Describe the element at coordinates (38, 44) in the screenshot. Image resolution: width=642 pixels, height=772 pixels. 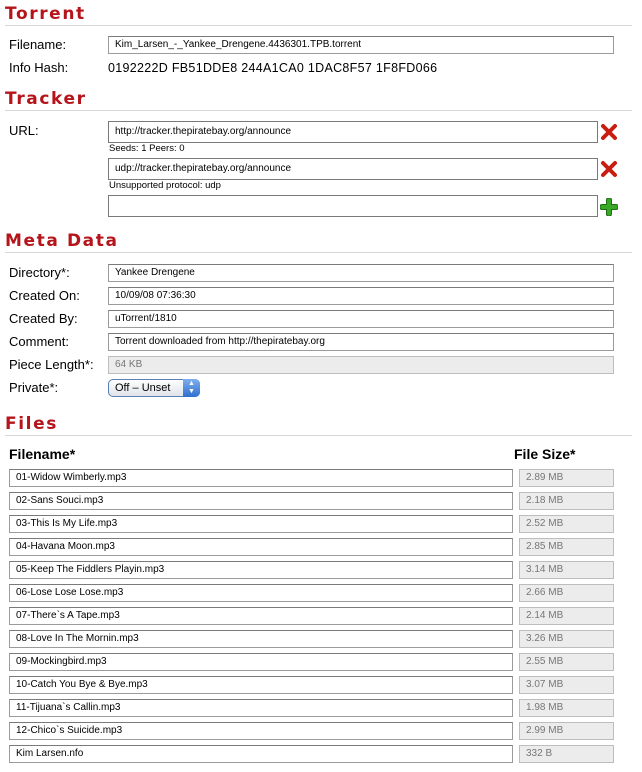
I see `filename-label: Filename:` at that location.